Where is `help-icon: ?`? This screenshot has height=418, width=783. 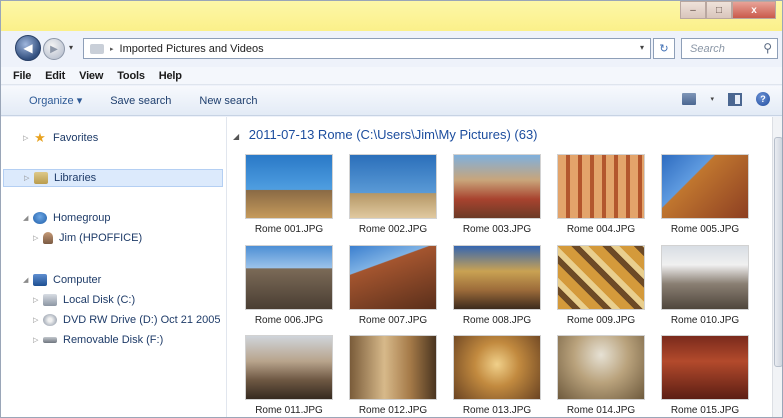
help-icon: ? is located at coordinates (763, 99).